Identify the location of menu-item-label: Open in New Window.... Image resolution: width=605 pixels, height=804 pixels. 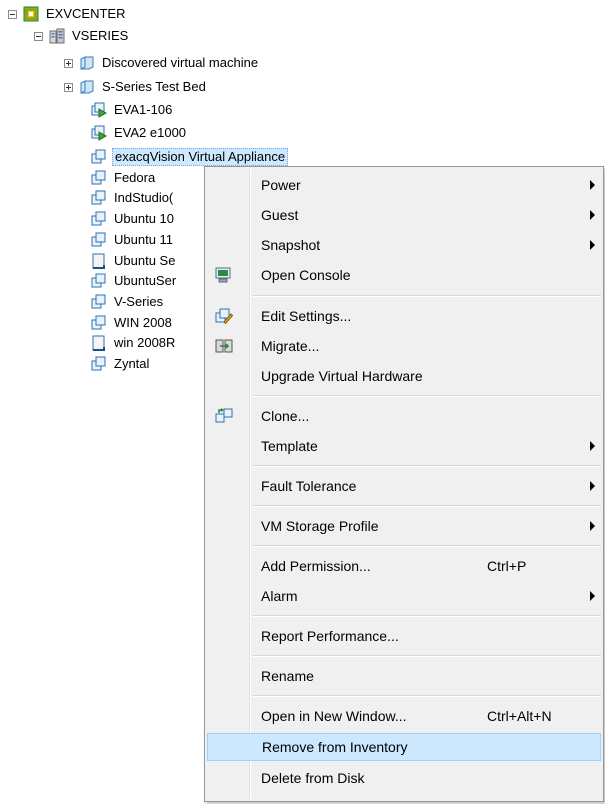
(334, 716).